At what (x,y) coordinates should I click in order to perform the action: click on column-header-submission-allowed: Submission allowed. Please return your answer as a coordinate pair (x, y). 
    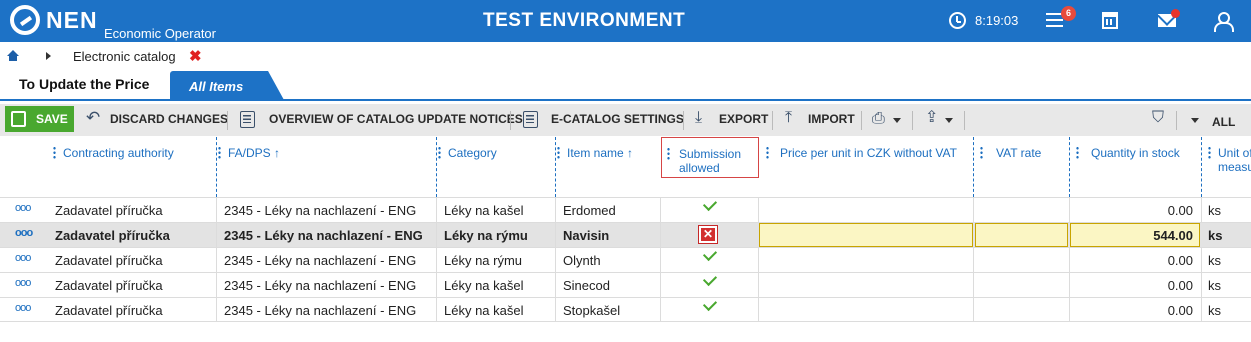
    Looking at the image, I should click on (710, 157).